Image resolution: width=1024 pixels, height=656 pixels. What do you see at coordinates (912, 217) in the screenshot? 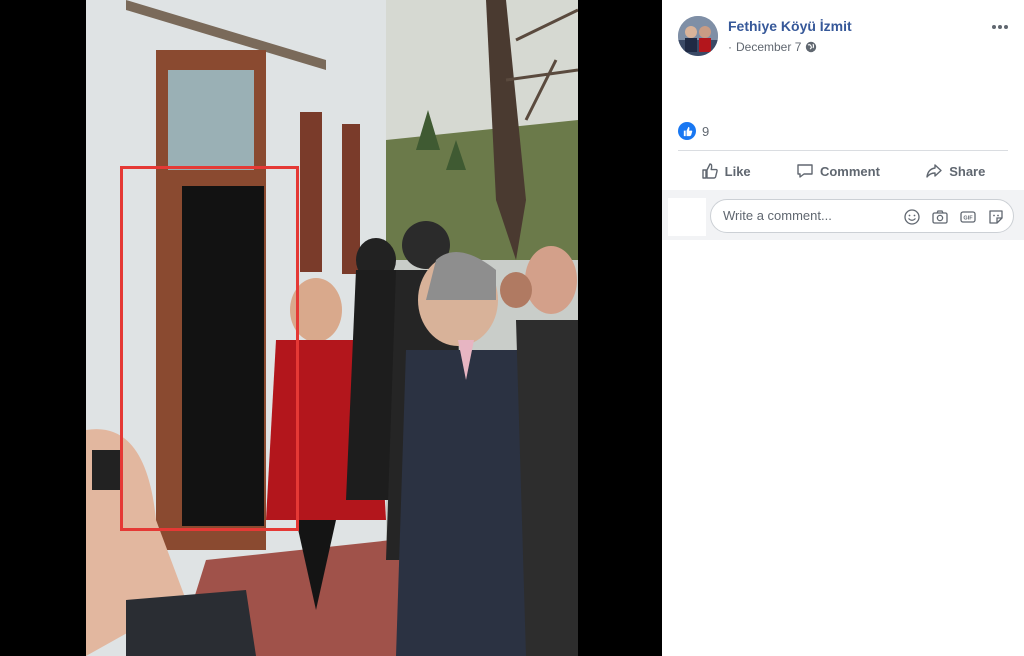
I see `emoji-icon` at bounding box center [912, 217].